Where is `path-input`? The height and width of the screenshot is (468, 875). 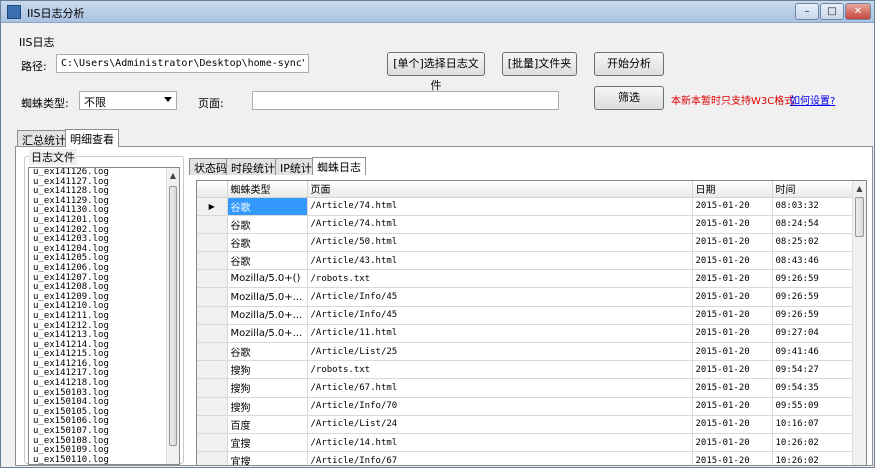
path-input is located at coordinates (182, 63).